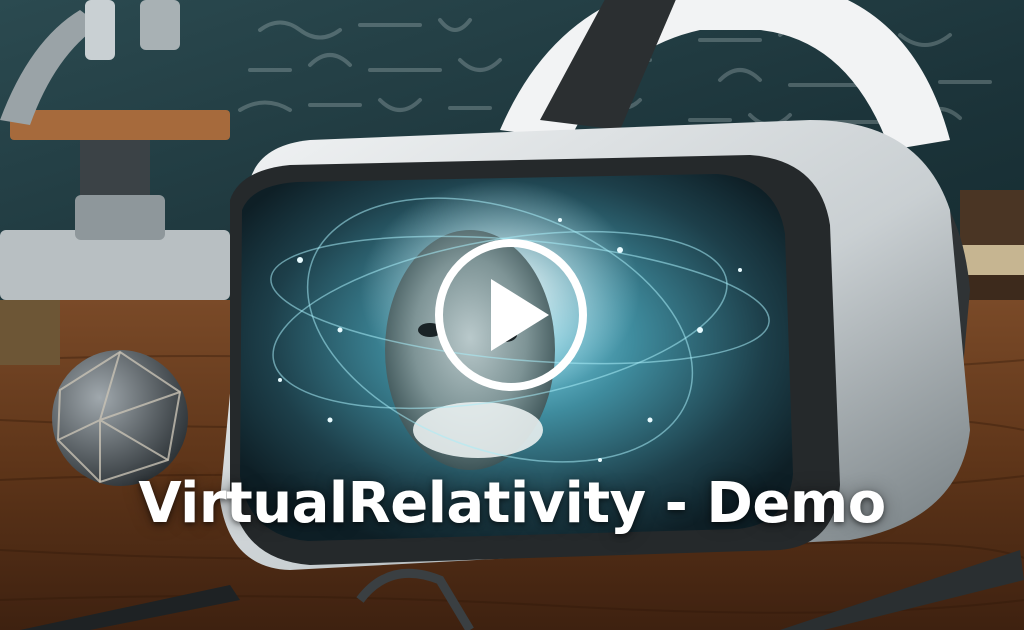 This screenshot has height=630, width=1024. Describe the element at coordinates (512, 503) in the screenshot. I see `video-title: VirtualRelativity - Demo` at that location.